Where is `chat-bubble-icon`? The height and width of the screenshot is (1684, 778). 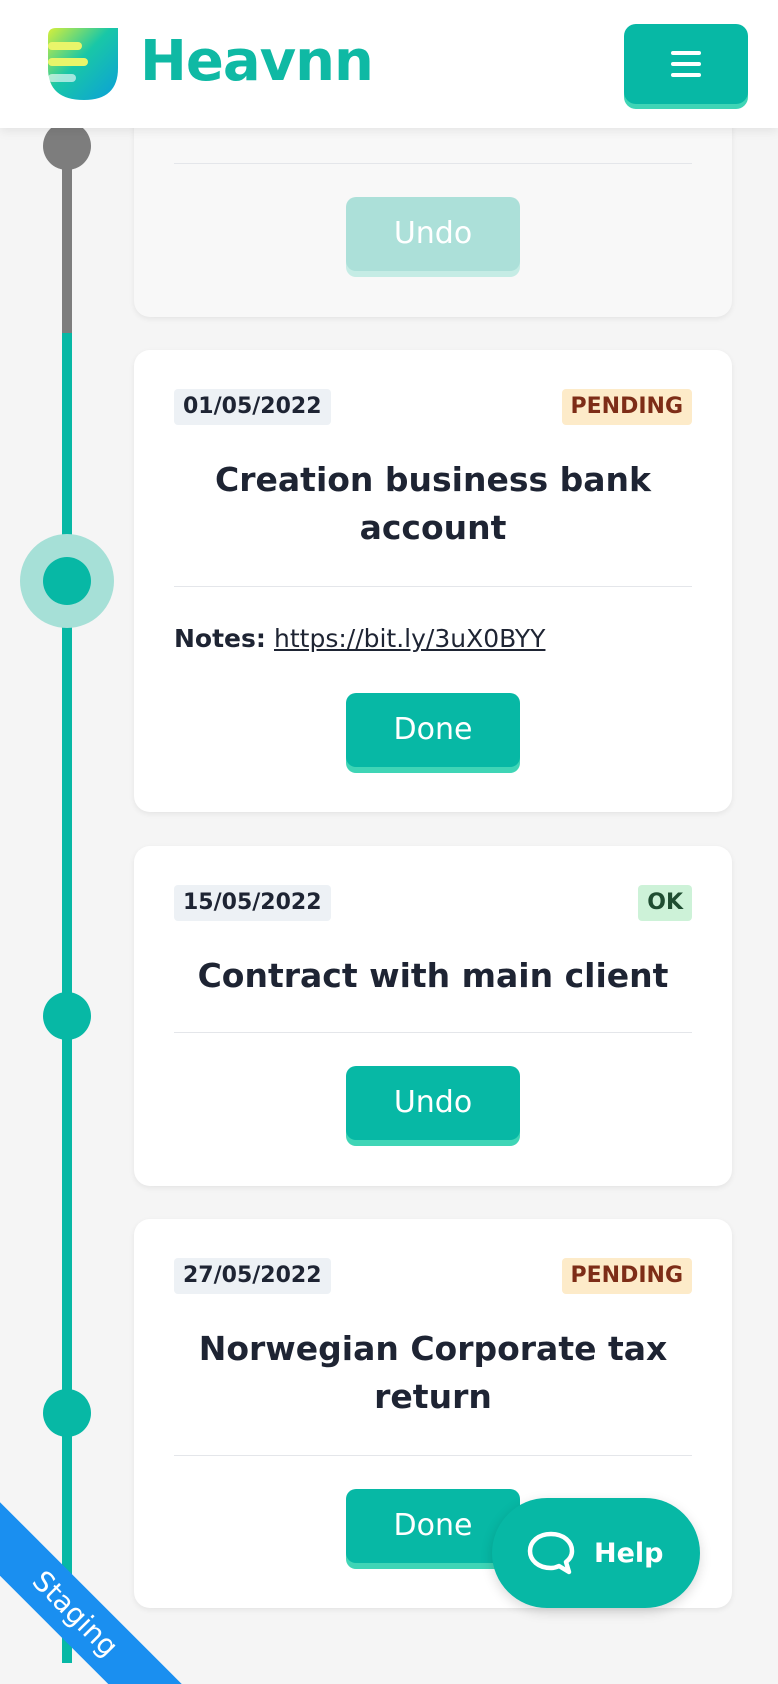 chat-bubble-icon is located at coordinates (551, 1553).